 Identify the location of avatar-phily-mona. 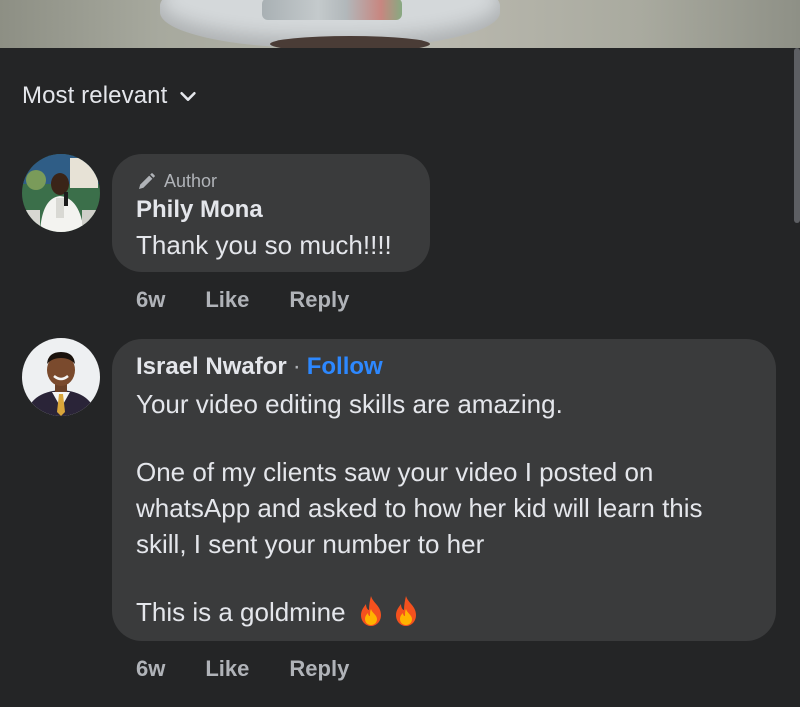
(61, 193).